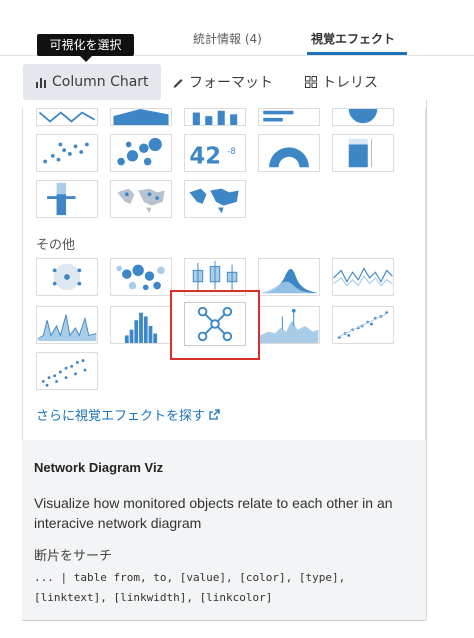  Describe the element at coordinates (100, 82) in the screenshot. I see `chart-type-label: Column Chart` at that location.